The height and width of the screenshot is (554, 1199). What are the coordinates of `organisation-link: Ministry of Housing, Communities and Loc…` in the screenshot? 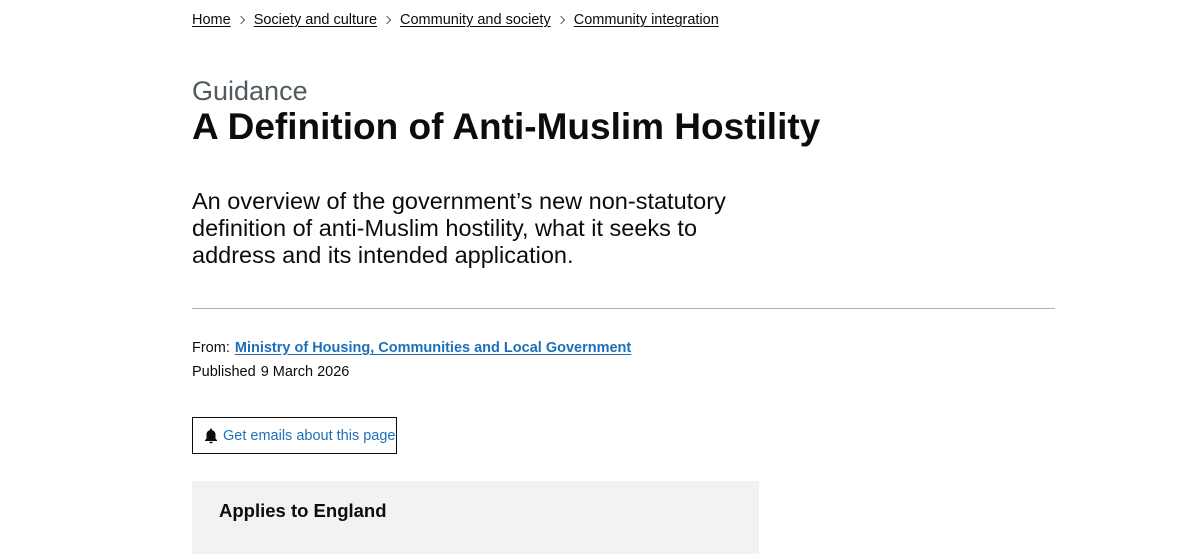 It's located at (433, 348).